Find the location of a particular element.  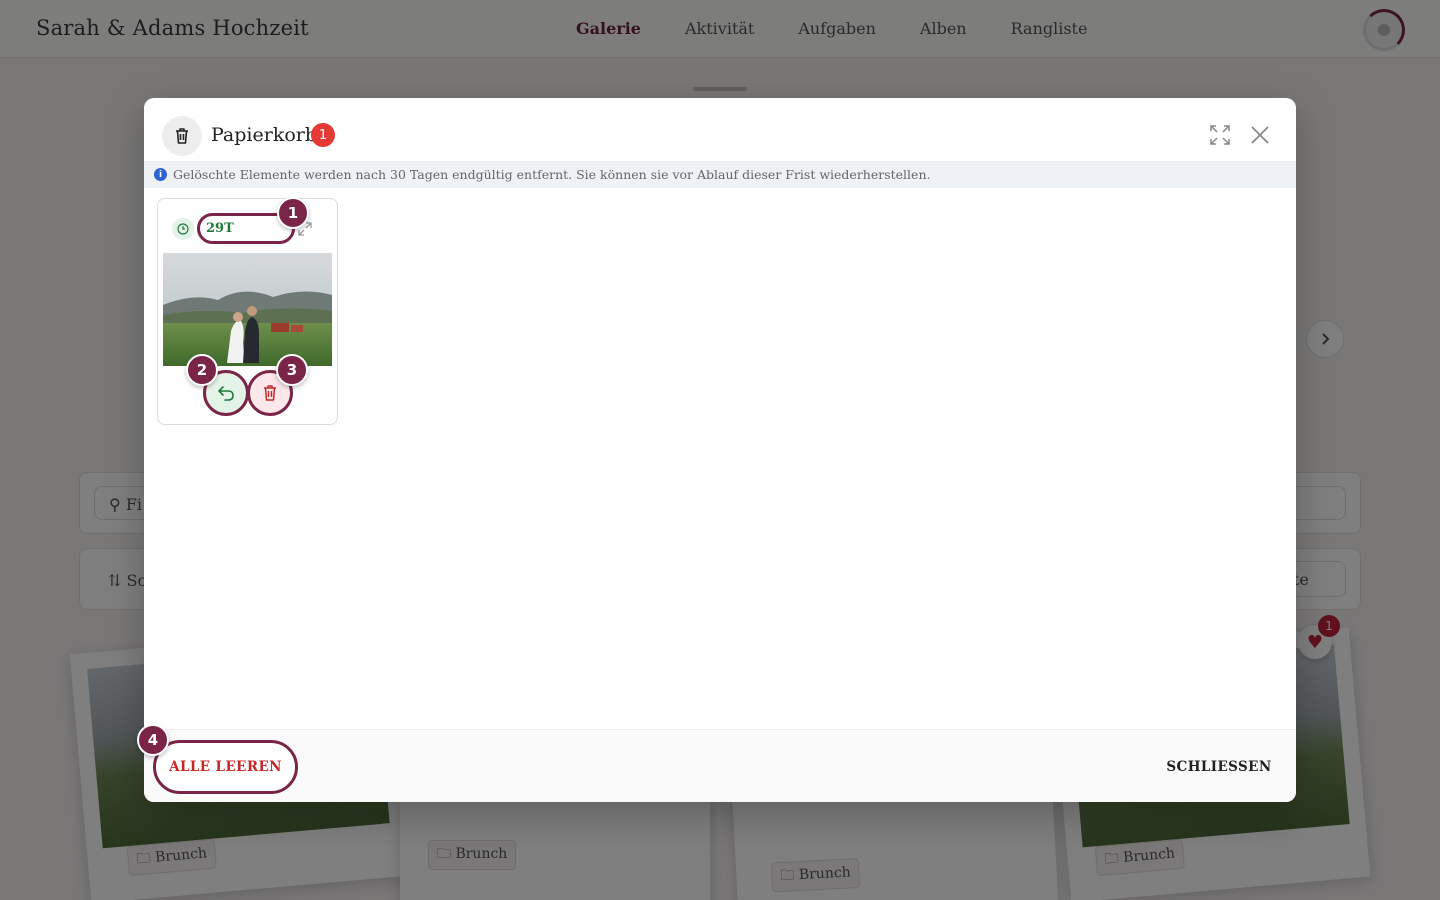

close-modal-button is located at coordinates (1260, 135).